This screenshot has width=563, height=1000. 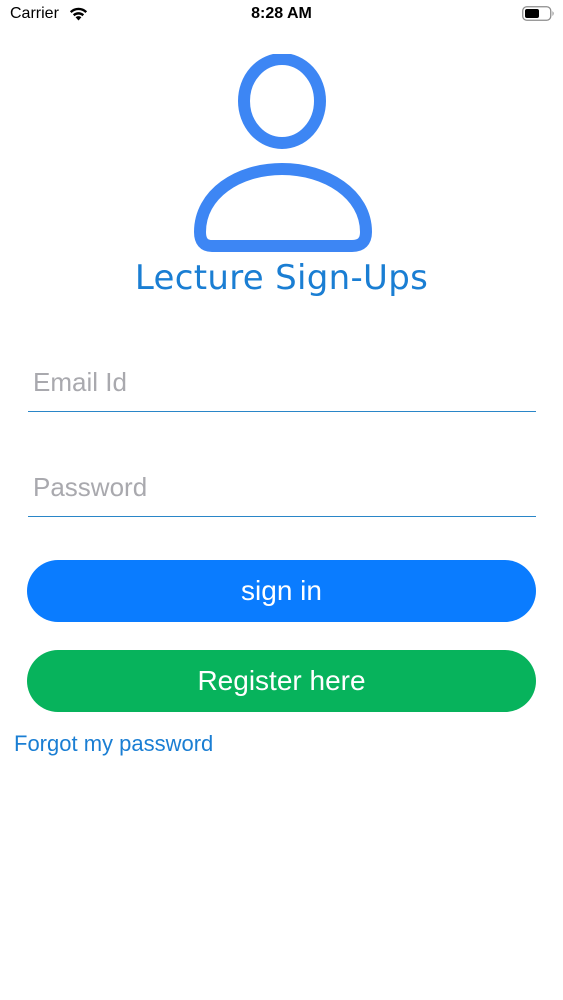 I want to click on person-icon, so click(x=283, y=153).